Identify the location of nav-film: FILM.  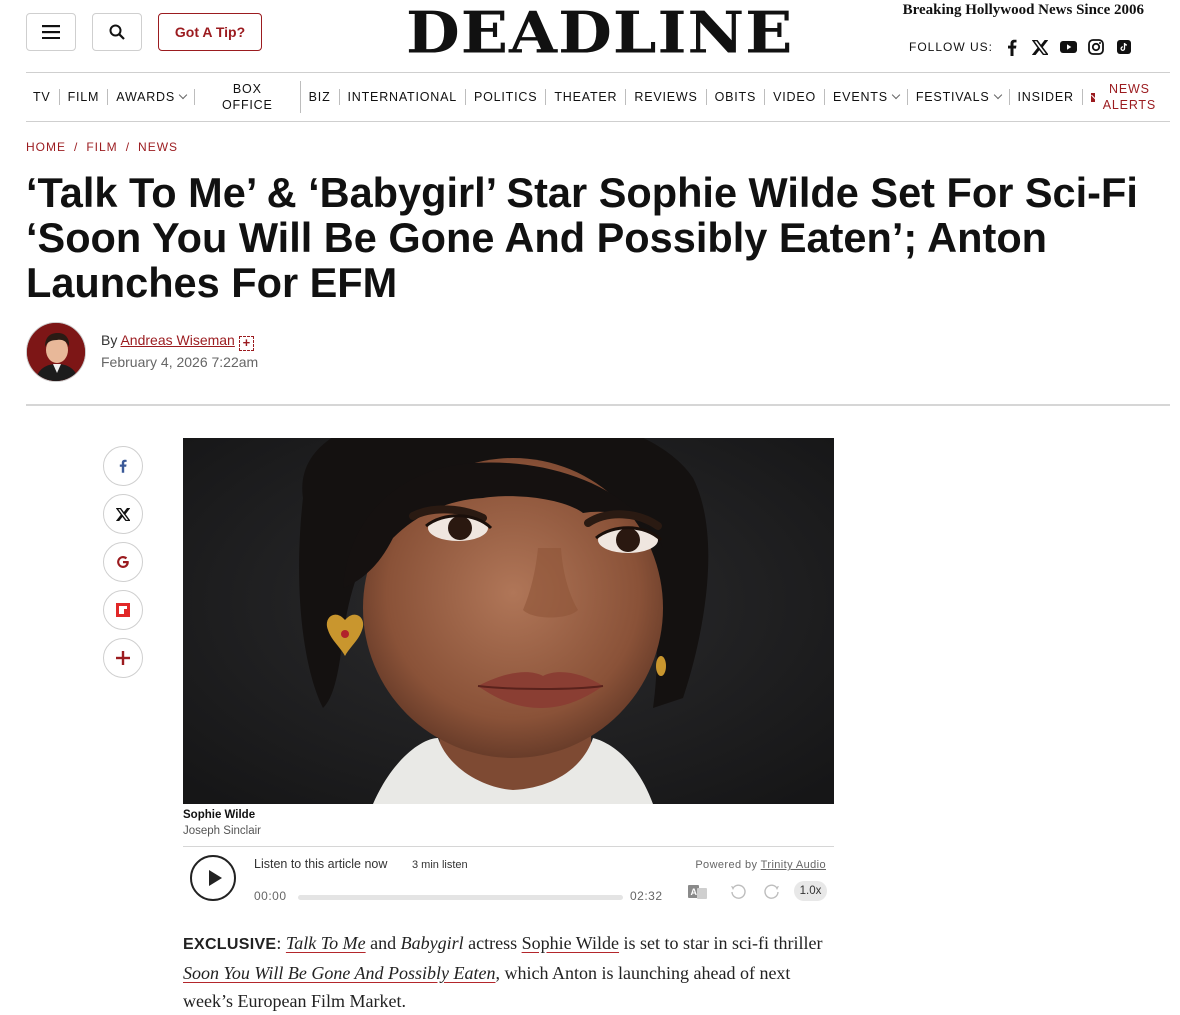
(84, 97).